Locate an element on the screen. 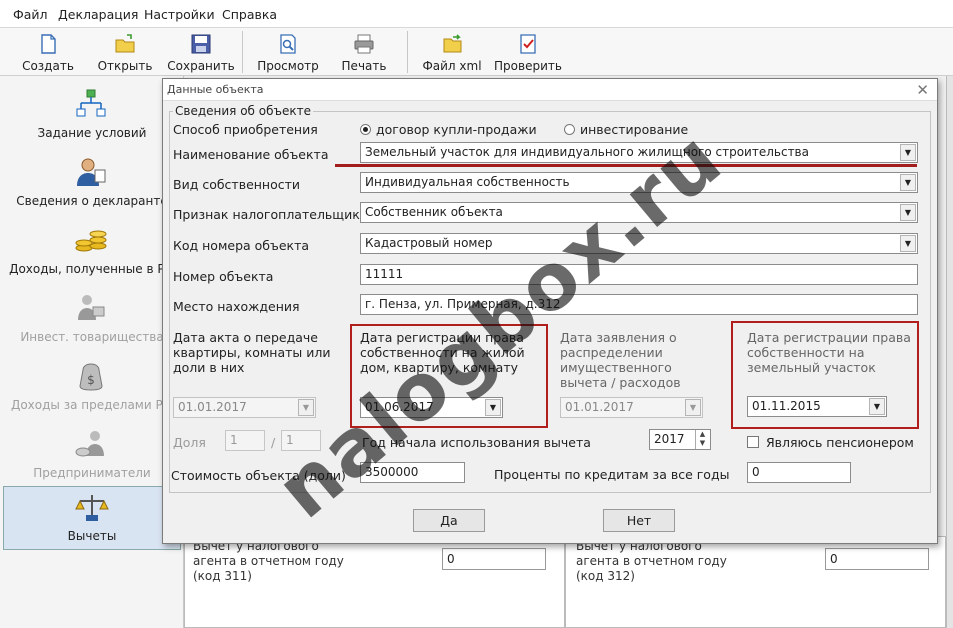  deduction-start-year-value: 2017 is located at coordinates (669, 439).